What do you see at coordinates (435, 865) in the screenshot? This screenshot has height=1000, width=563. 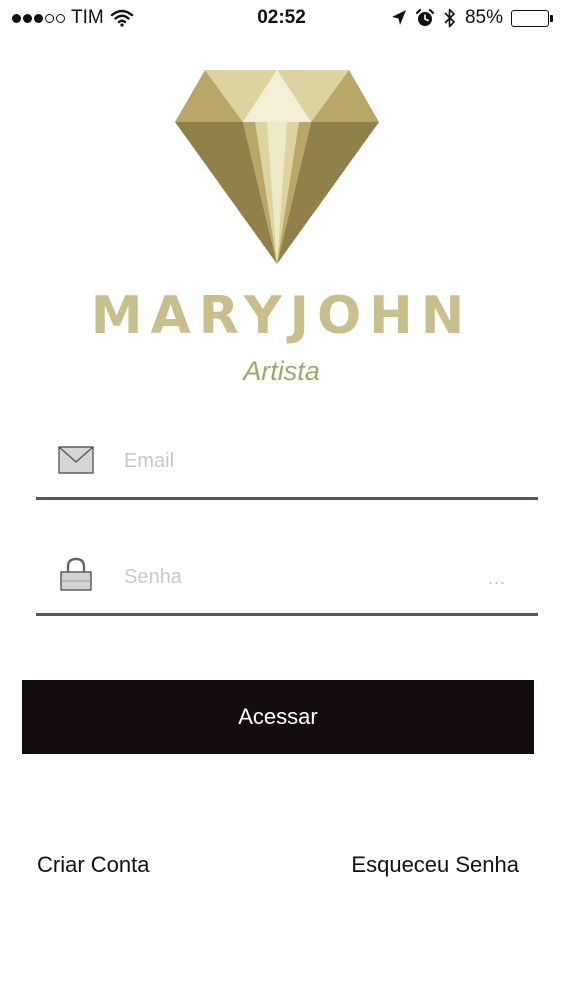 I see `forgot-password-link: Esqueceu Senha` at bounding box center [435, 865].